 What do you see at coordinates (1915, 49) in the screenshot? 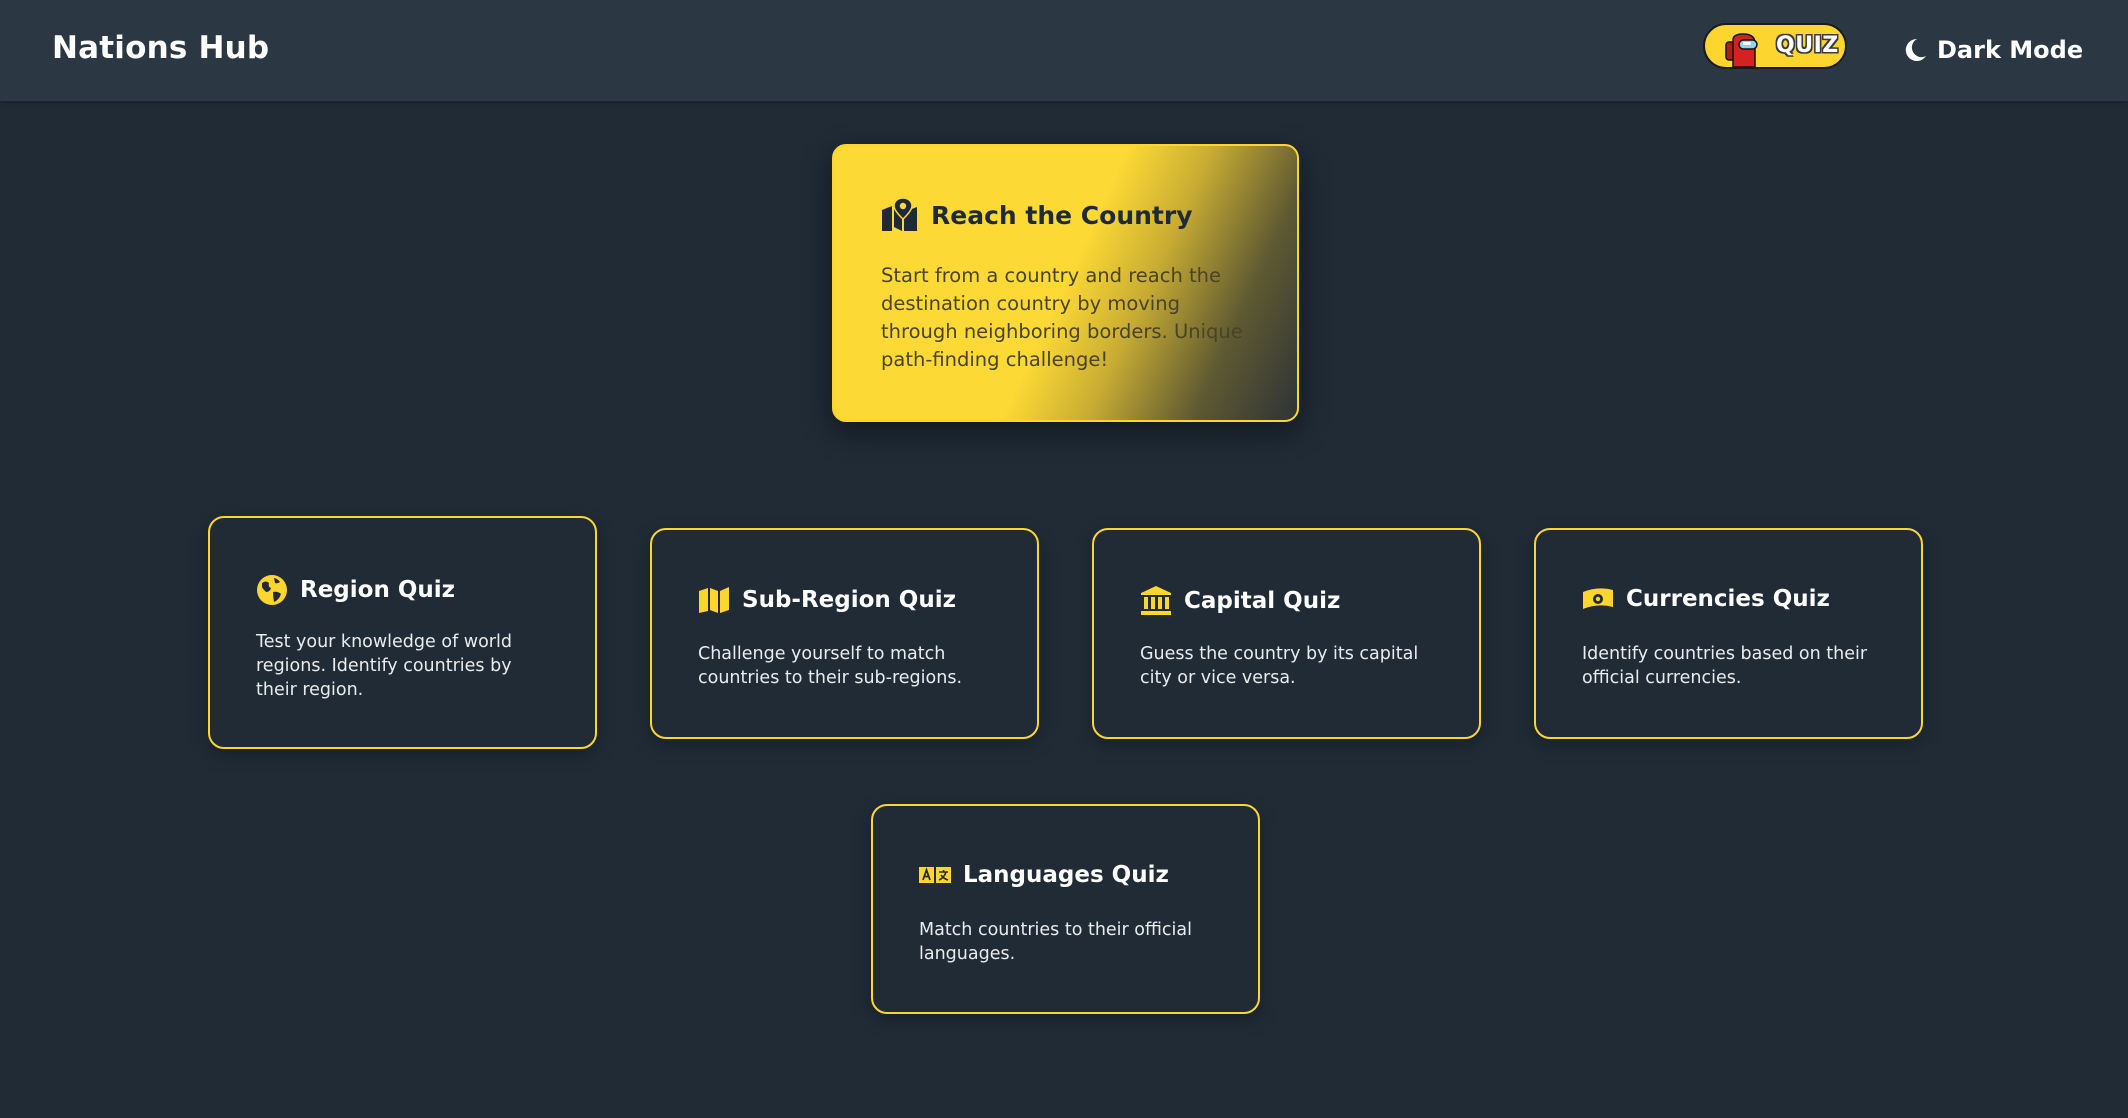
I see `moon-icon` at bounding box center [1915, 49].